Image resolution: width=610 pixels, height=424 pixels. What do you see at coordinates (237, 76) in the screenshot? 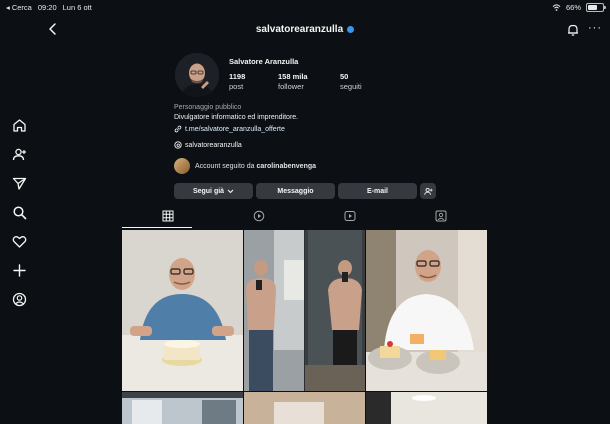
I see `stat-posts-value: 1198` at bounding box center [237, 76].